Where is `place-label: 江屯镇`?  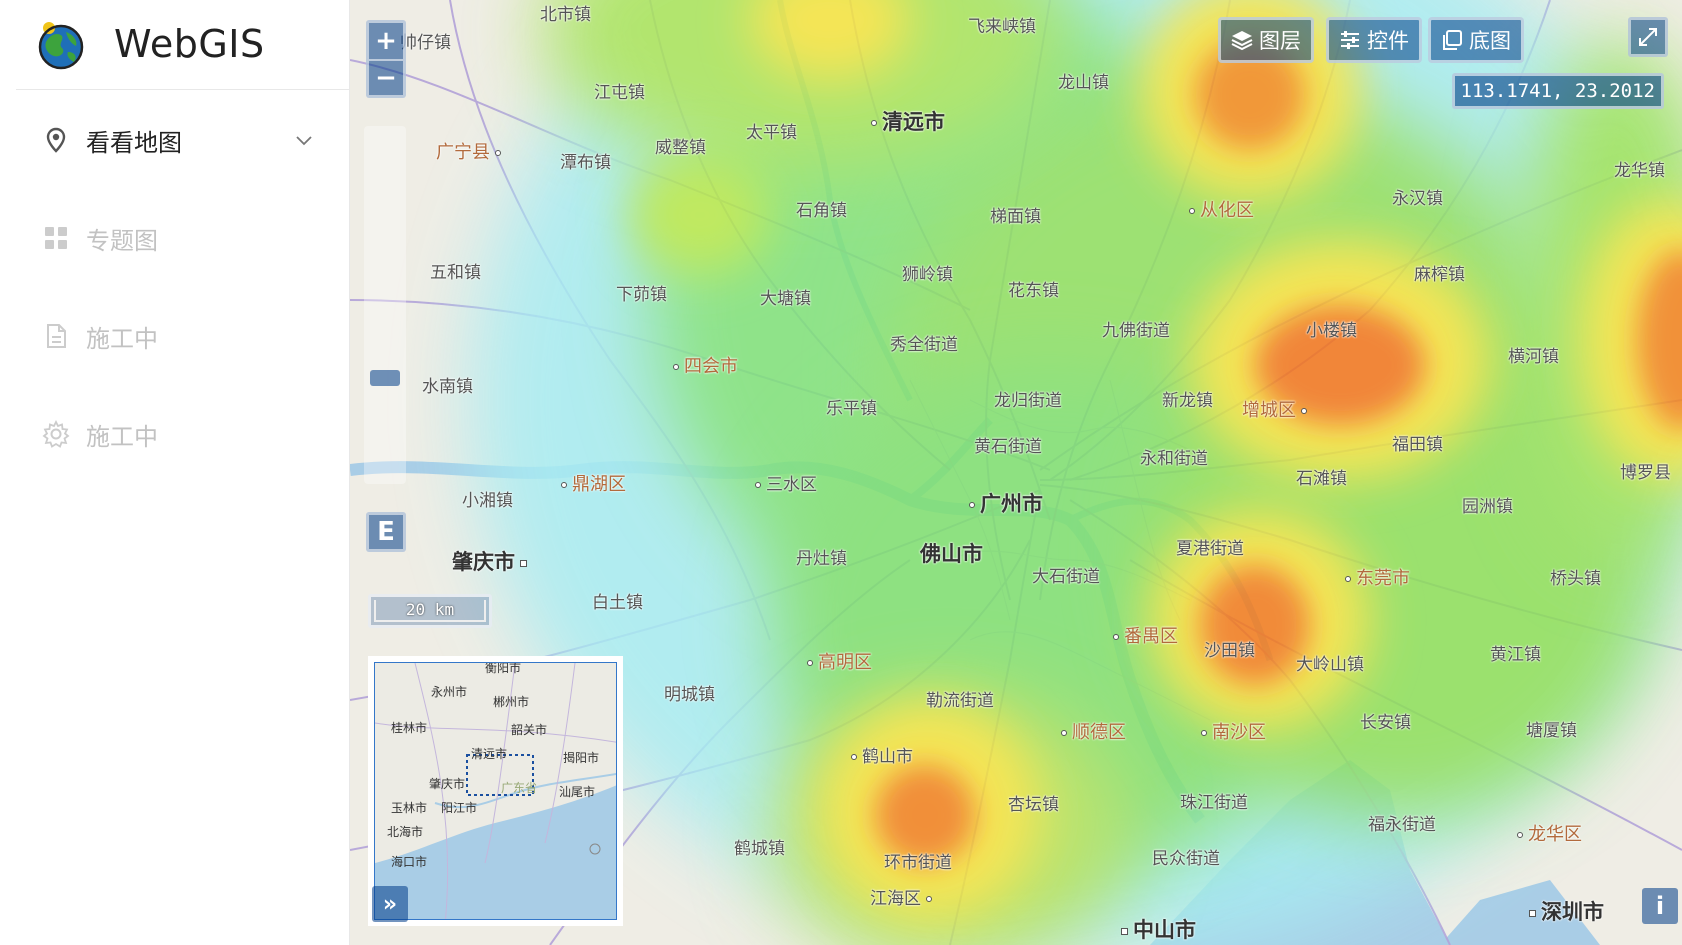
place-label: 江屯镇 is located at coordinates (619, 93).